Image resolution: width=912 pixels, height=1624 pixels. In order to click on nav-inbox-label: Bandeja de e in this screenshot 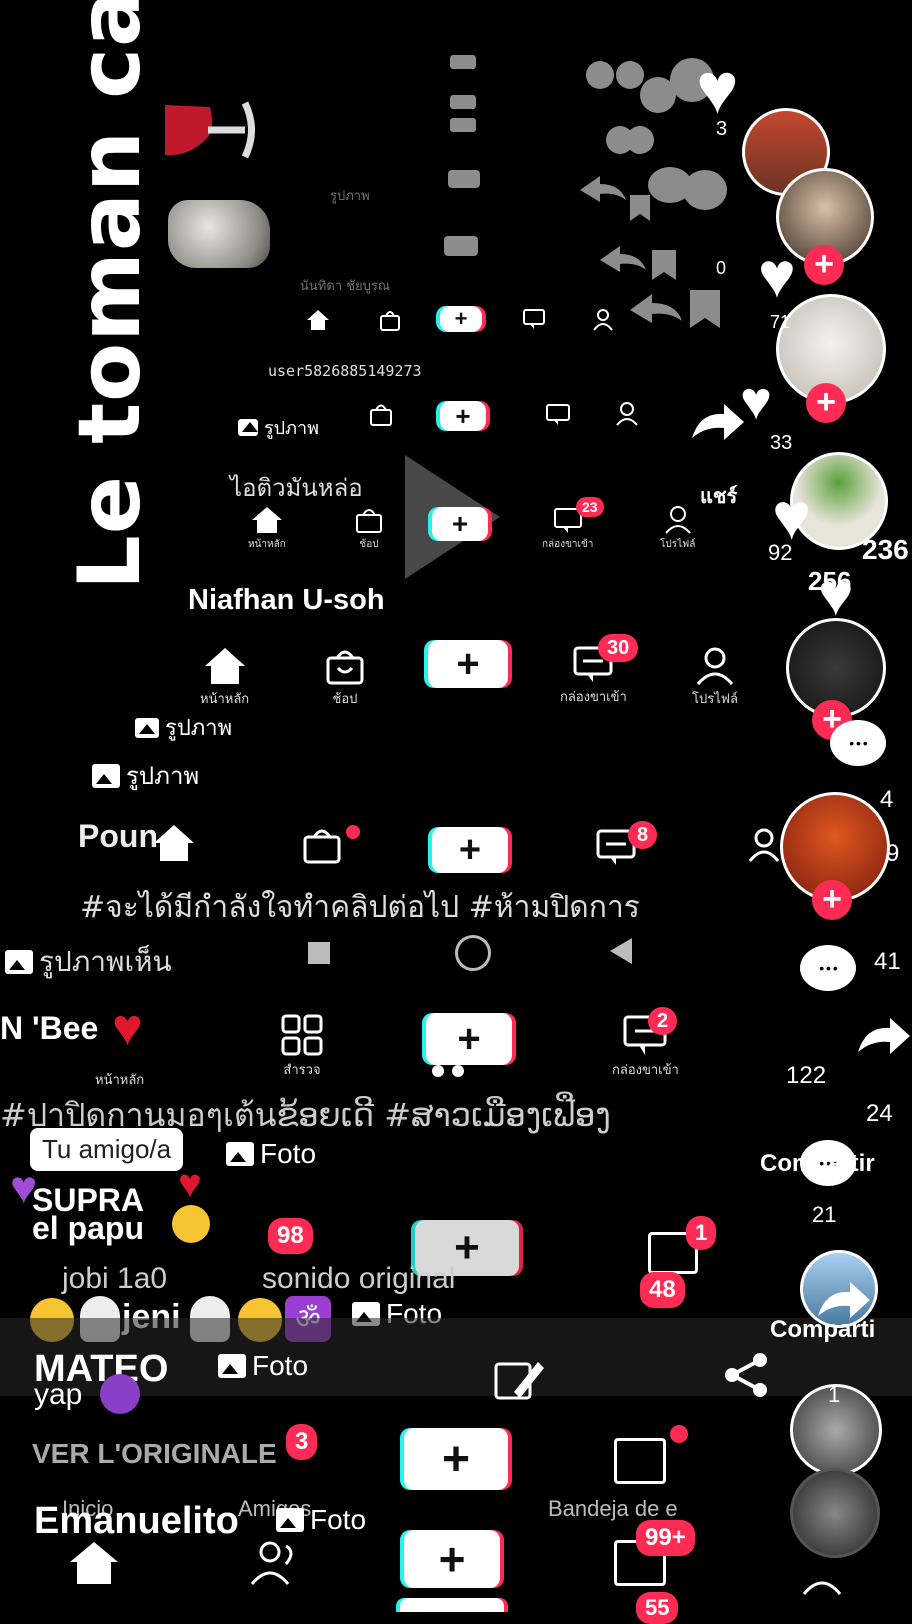, I will do `click(613, 1508)`.